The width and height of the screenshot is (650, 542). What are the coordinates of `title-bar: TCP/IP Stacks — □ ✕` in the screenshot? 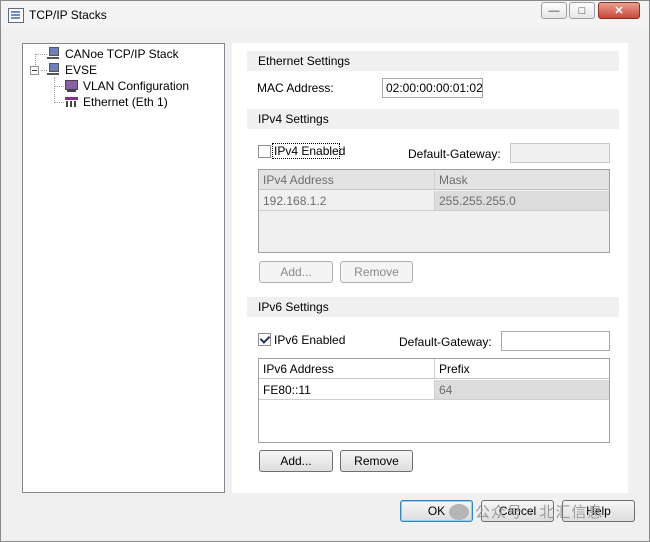 It's located at (325, 15).